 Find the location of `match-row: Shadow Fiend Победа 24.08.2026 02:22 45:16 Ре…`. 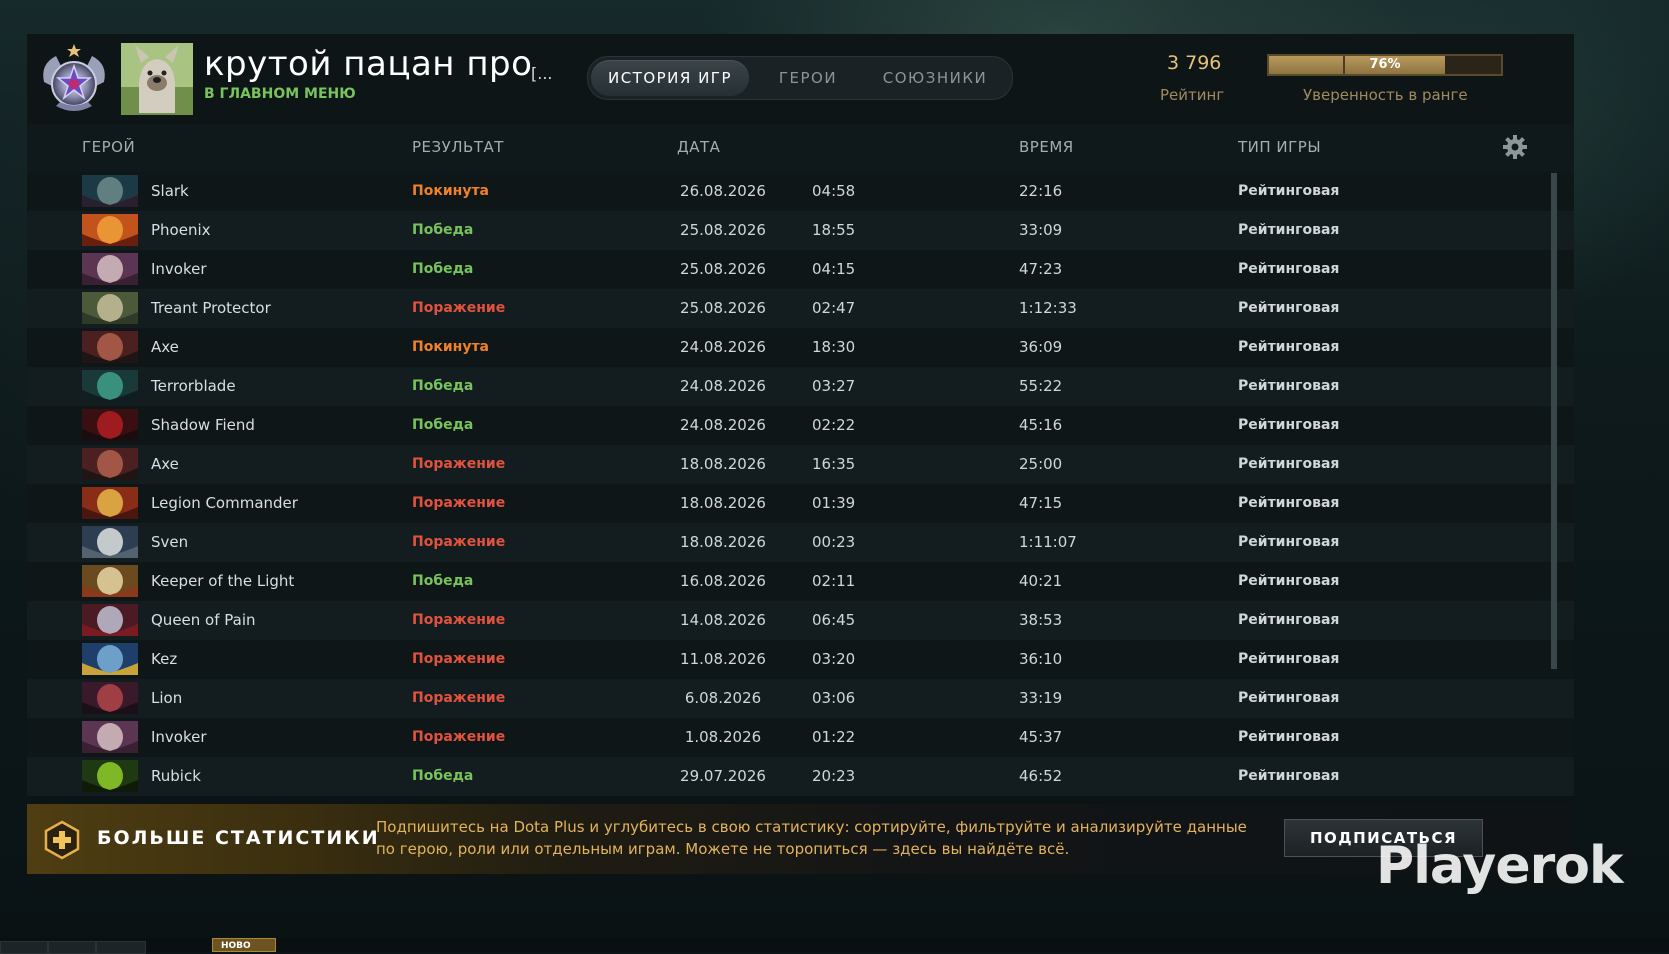

match-row: Shadow Fiend Победа 24.08.2026 02:22 45:16 Ре… is located at coordinates (800, 425).